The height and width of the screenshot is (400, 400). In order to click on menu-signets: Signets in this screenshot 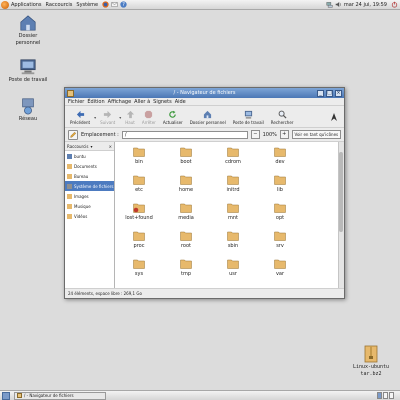, I will do `click(162, 102)`.